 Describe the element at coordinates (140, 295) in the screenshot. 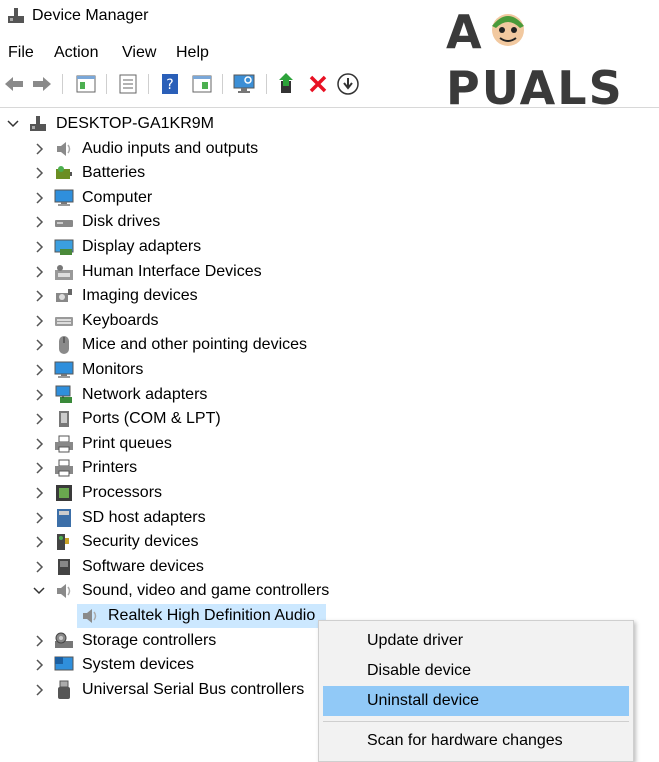

I see `tree-item-label: Imaging devices` at that location.